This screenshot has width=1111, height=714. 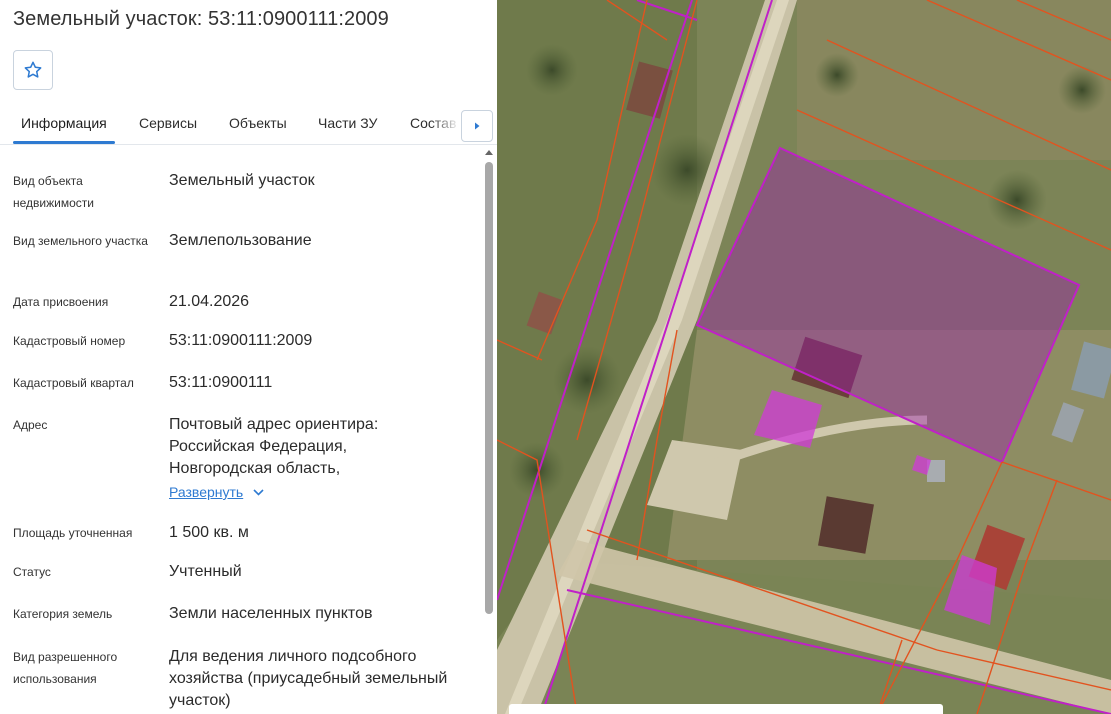 I want to click on label-object-type: Вид объекта недвижимости, so click(x=53, y=192).